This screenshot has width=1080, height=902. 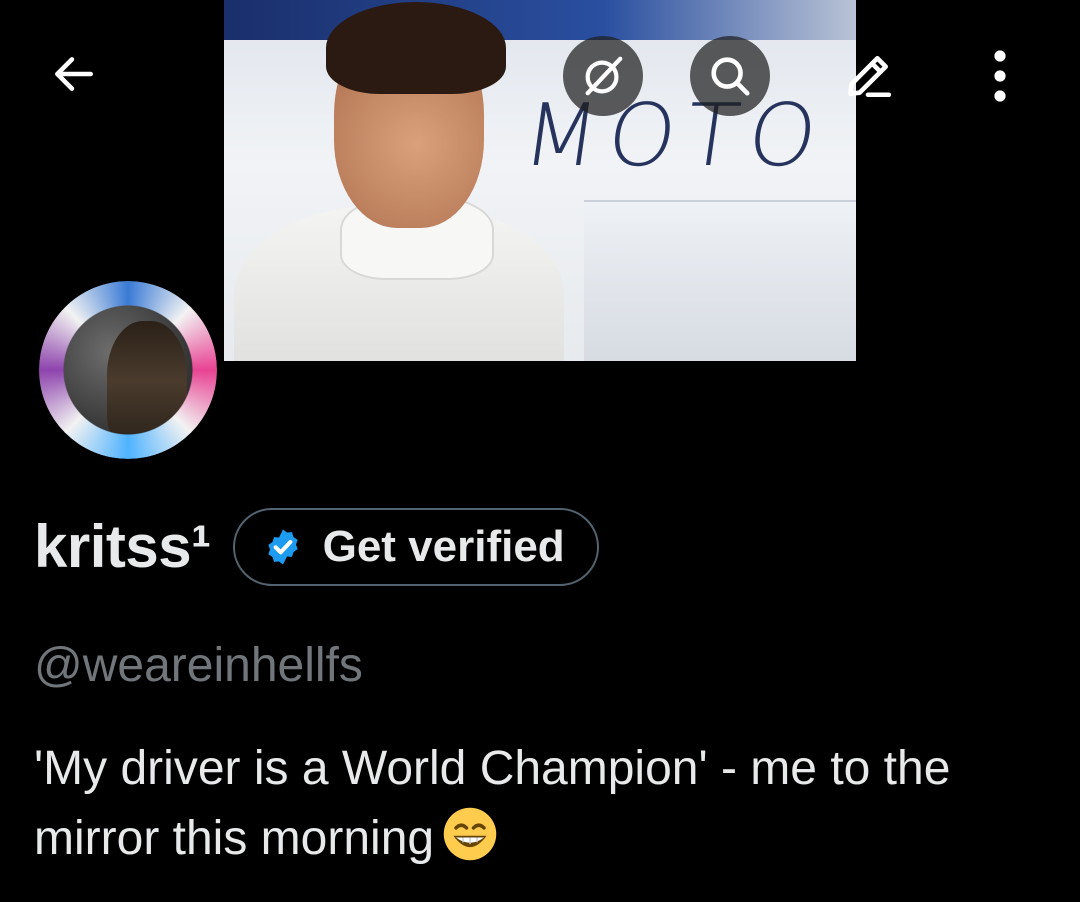 What do you see at coordinates (720, 280) in the screenshot?
I see `banner-panel` at bounding box center [720, 280].